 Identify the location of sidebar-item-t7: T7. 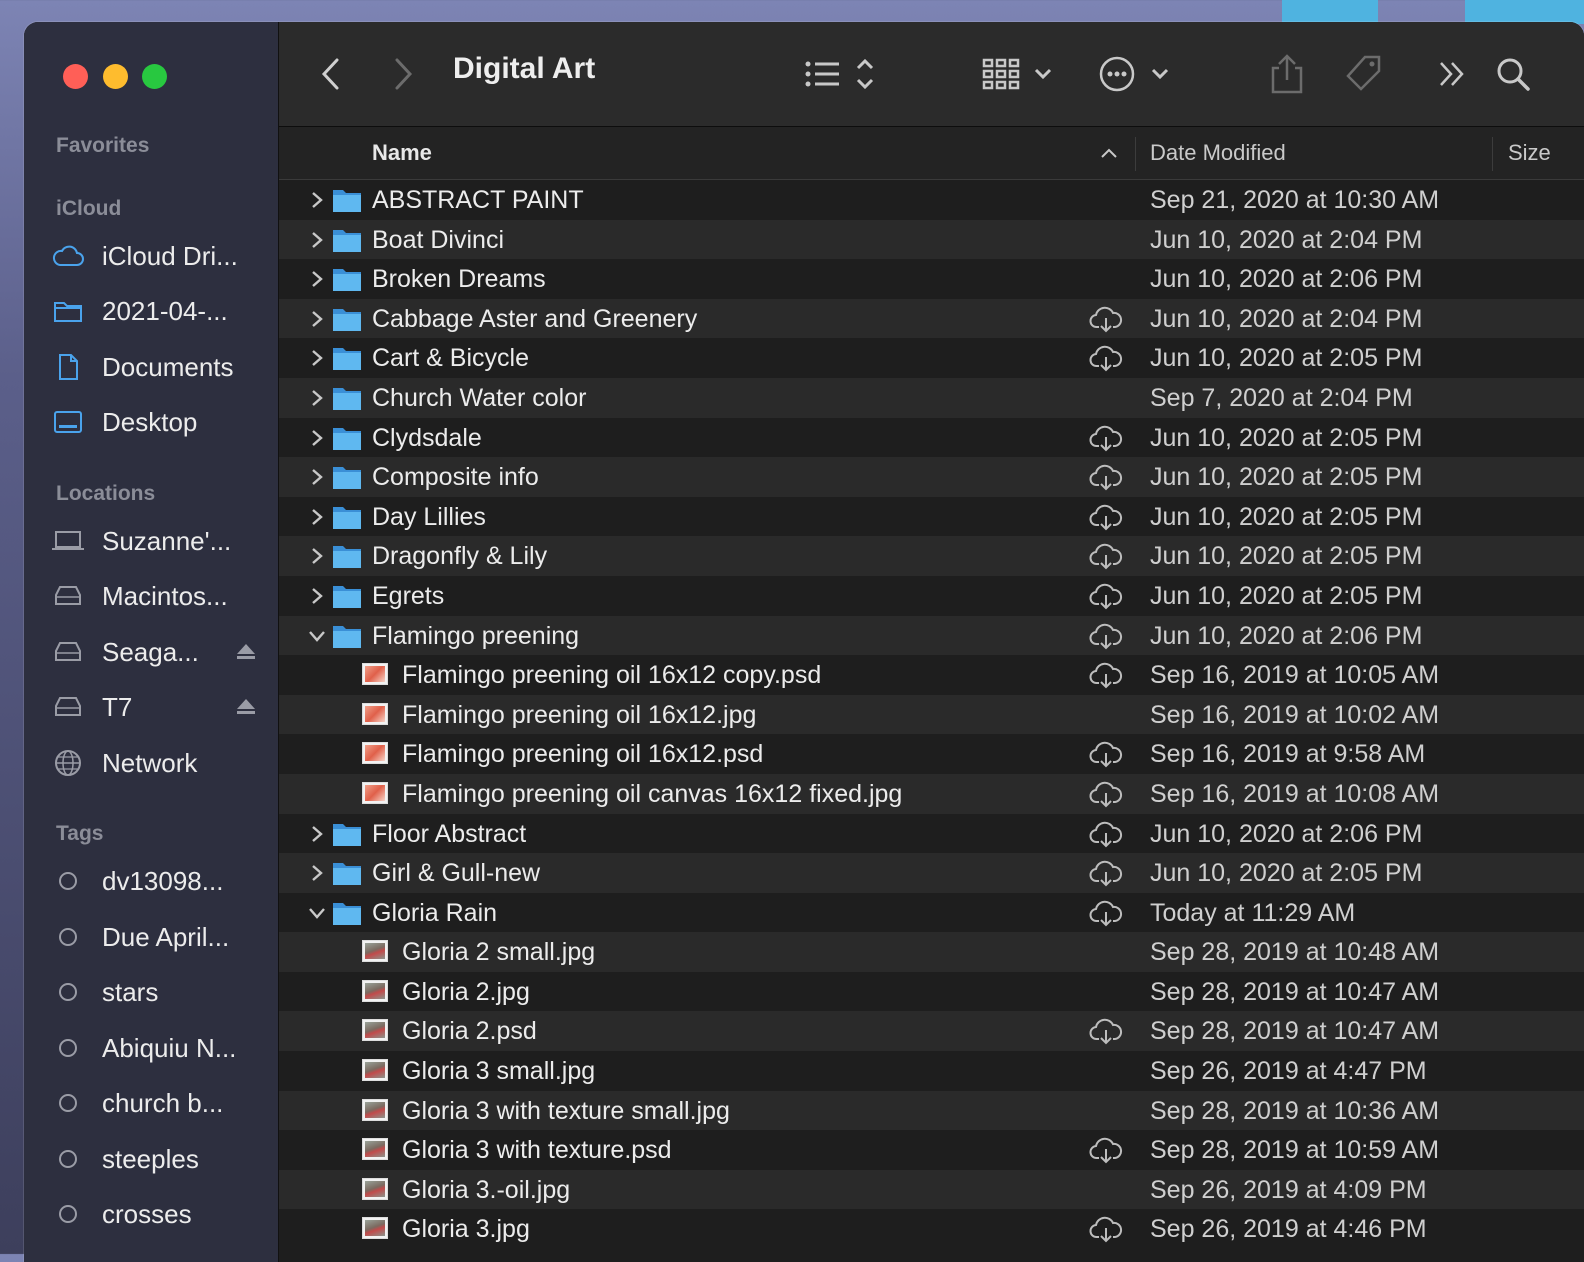
(160, 707).